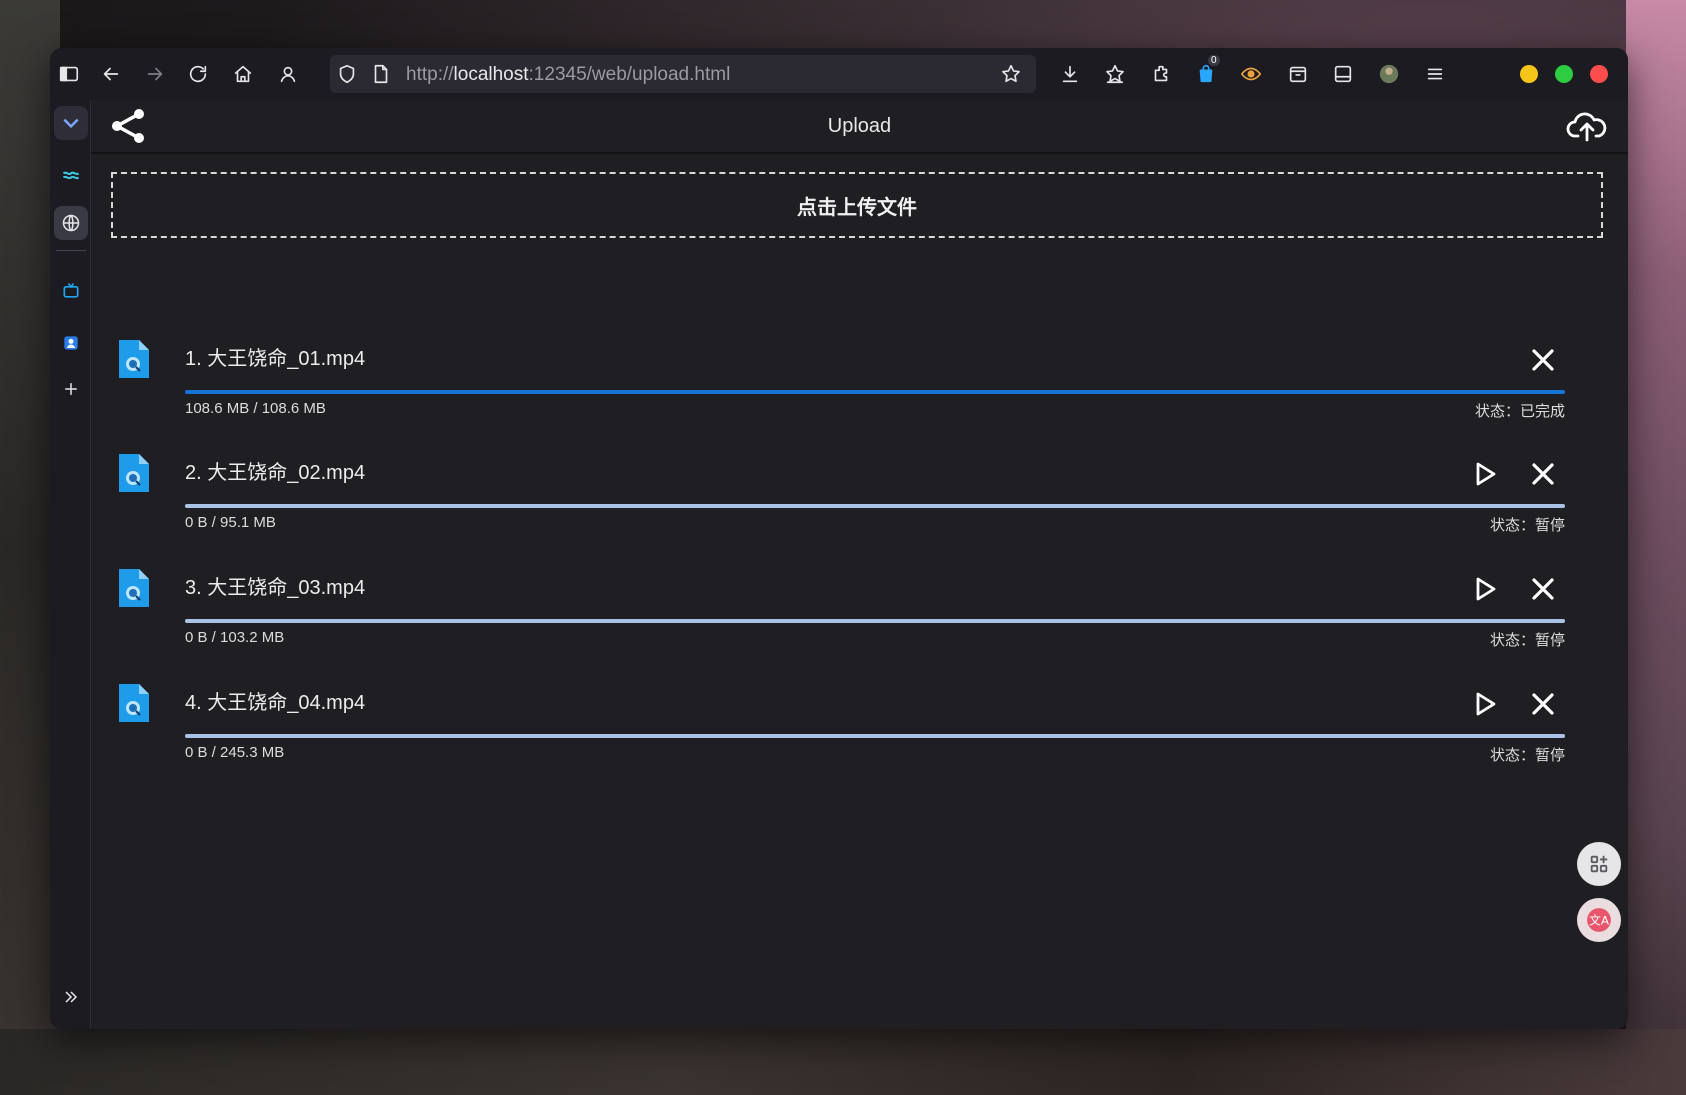 The width and height of the screenshot is (1686, 1095). Describe the element at coordinates (1206, 72) in the screenshot. I see `extension-badge-icon: 0` at that location.